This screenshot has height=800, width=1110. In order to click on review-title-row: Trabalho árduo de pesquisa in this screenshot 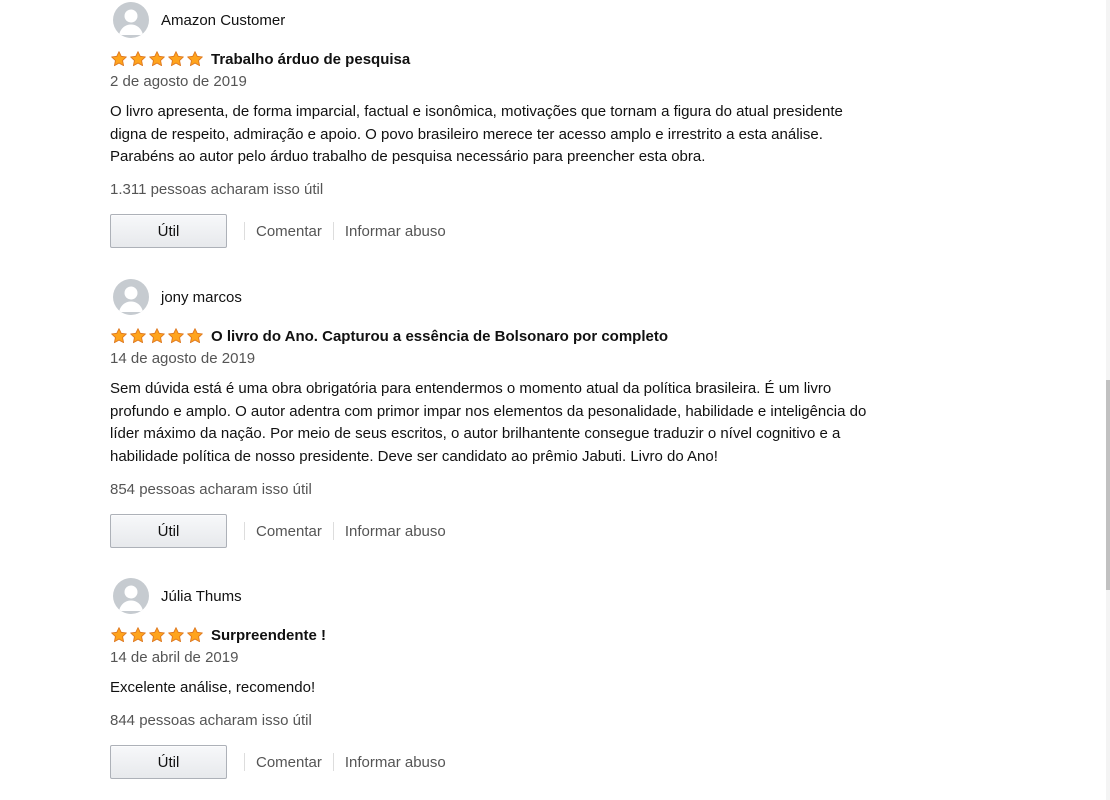, I will do `click(260, 59)`.